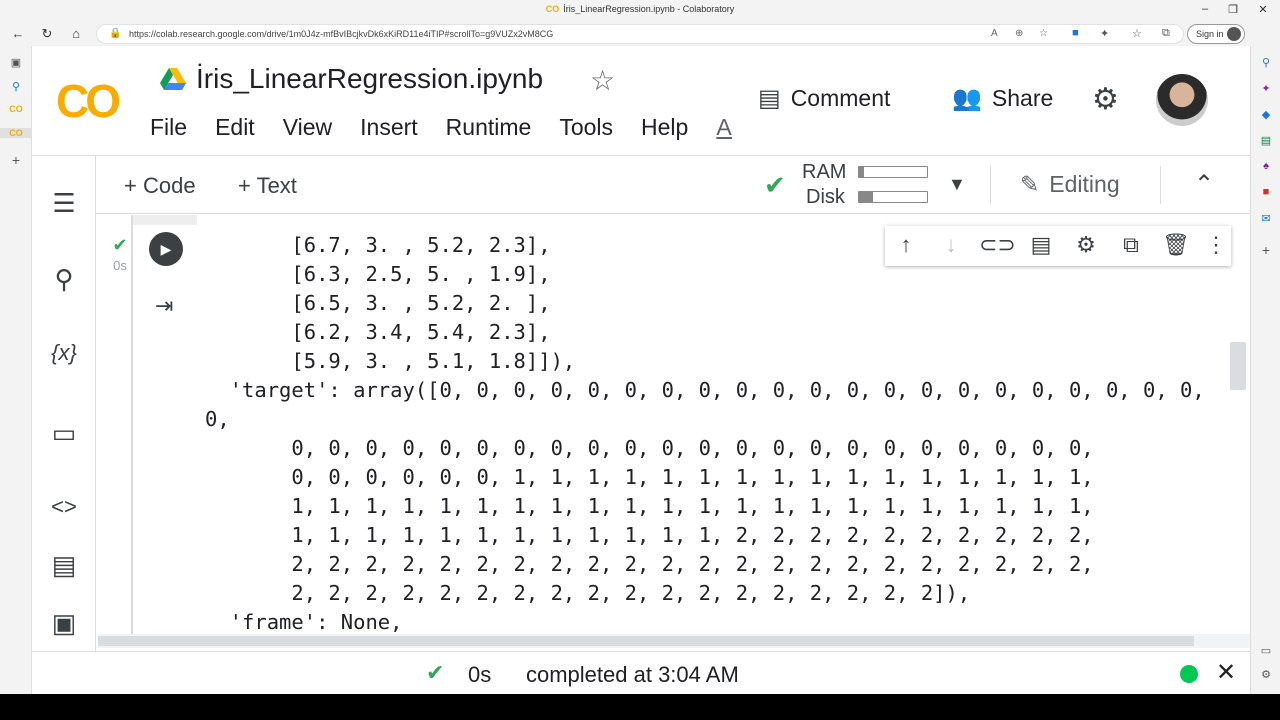 The image size is (1280, 720). Describe the element at coordinates (1226, 672) in the screenshot. I see `close-status-icon: ✕` at that location.